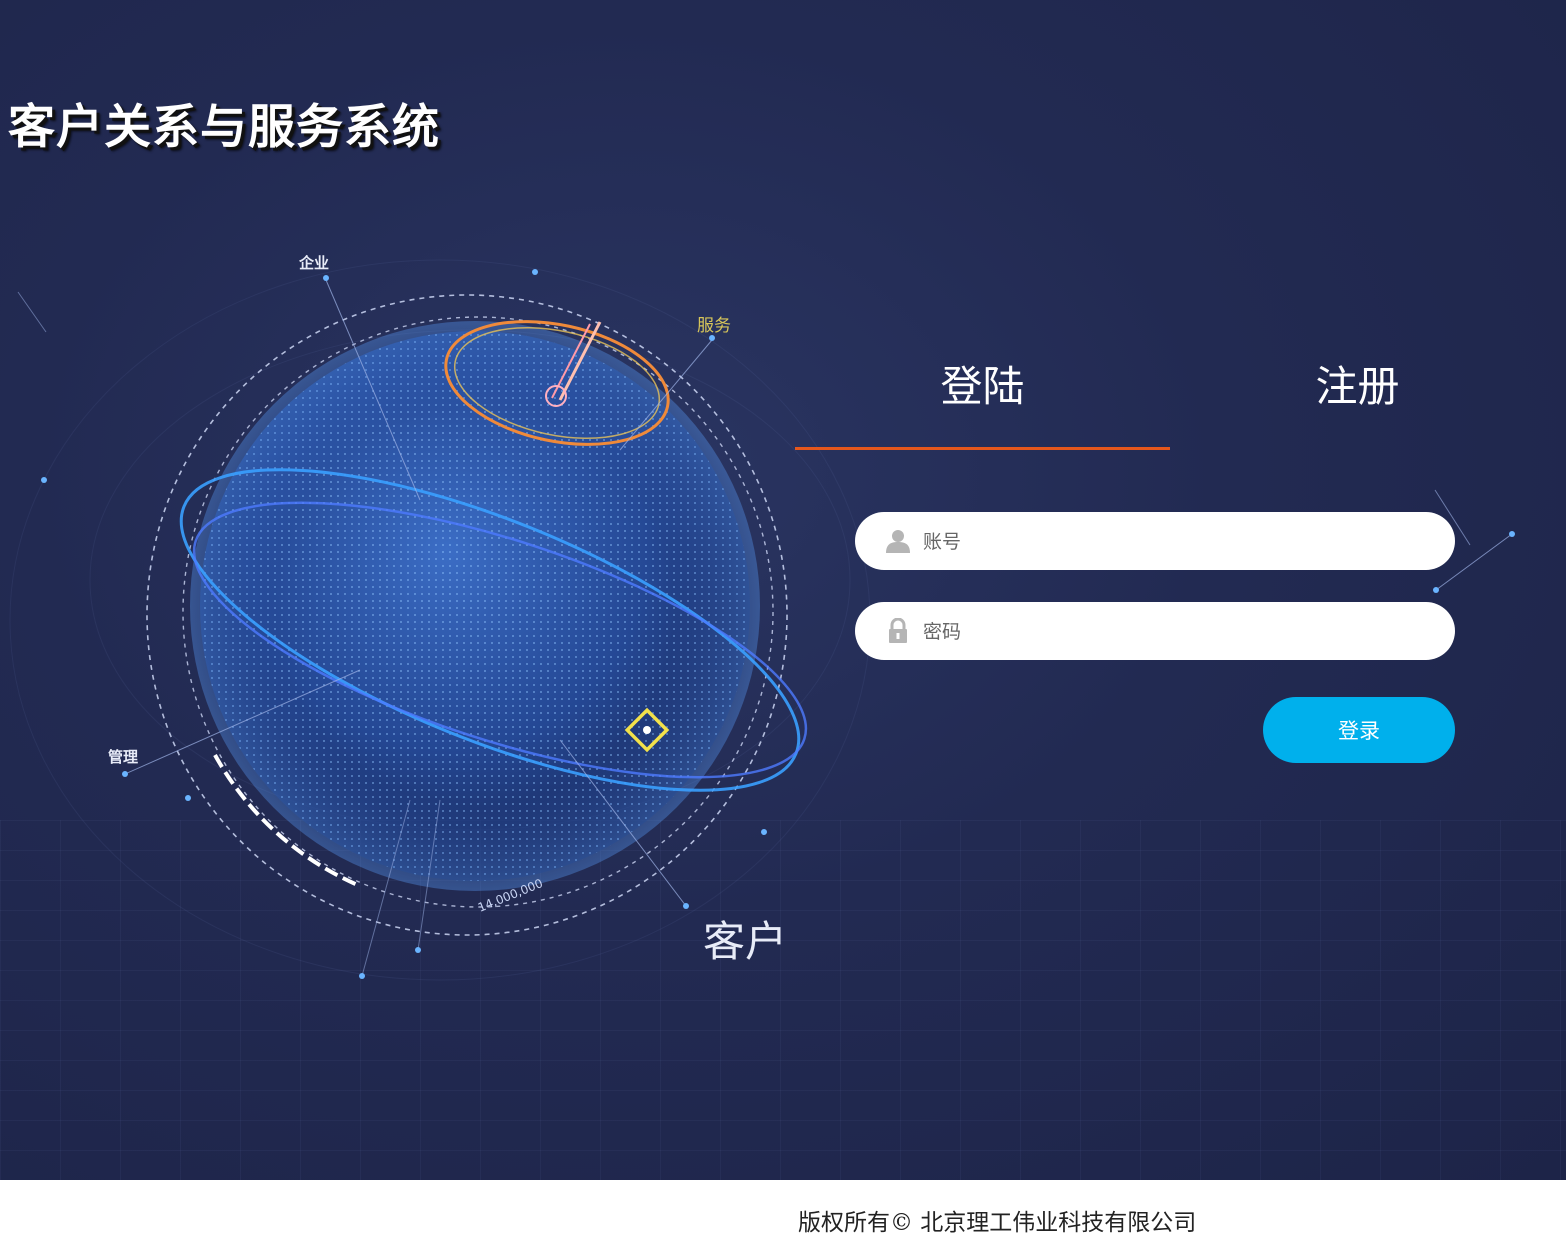 The width and height of the screenshot is (1566, 1246). I want to click on login-button: 登录, so click(1359, 730).